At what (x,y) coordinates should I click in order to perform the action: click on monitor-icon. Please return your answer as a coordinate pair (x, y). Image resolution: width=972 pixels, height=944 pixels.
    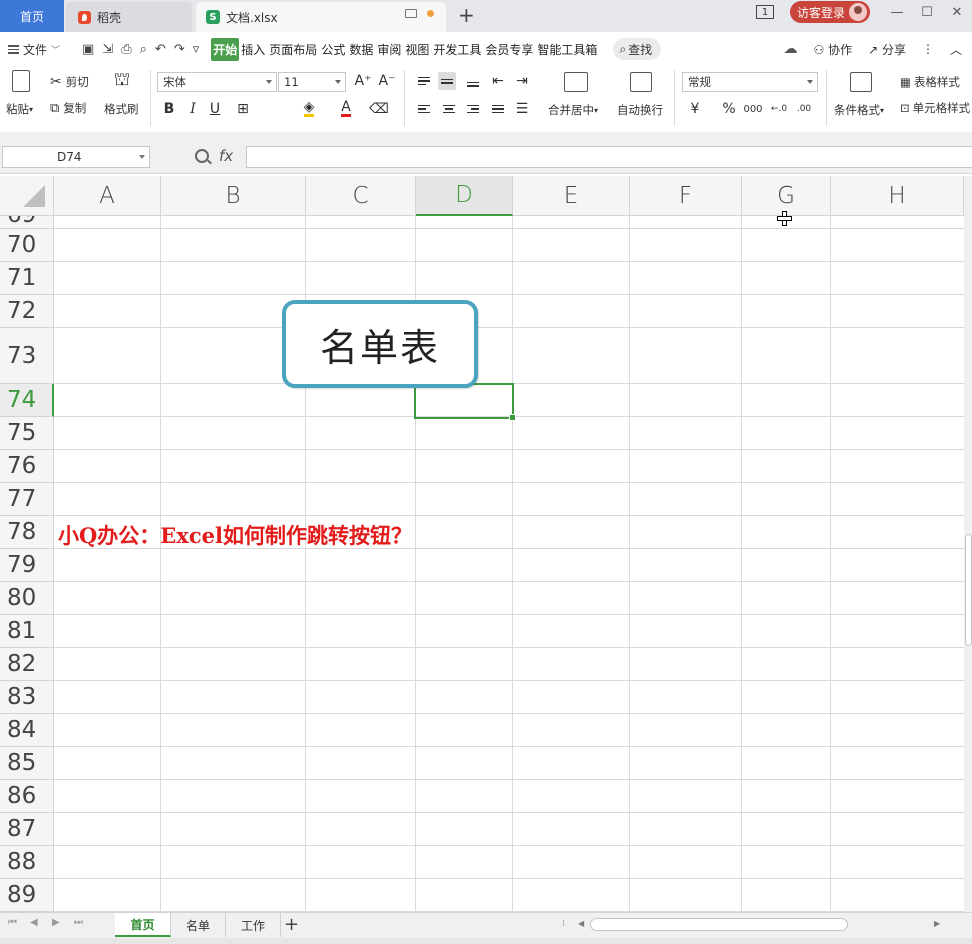
    Looking at the image, I should click on (411, 13).